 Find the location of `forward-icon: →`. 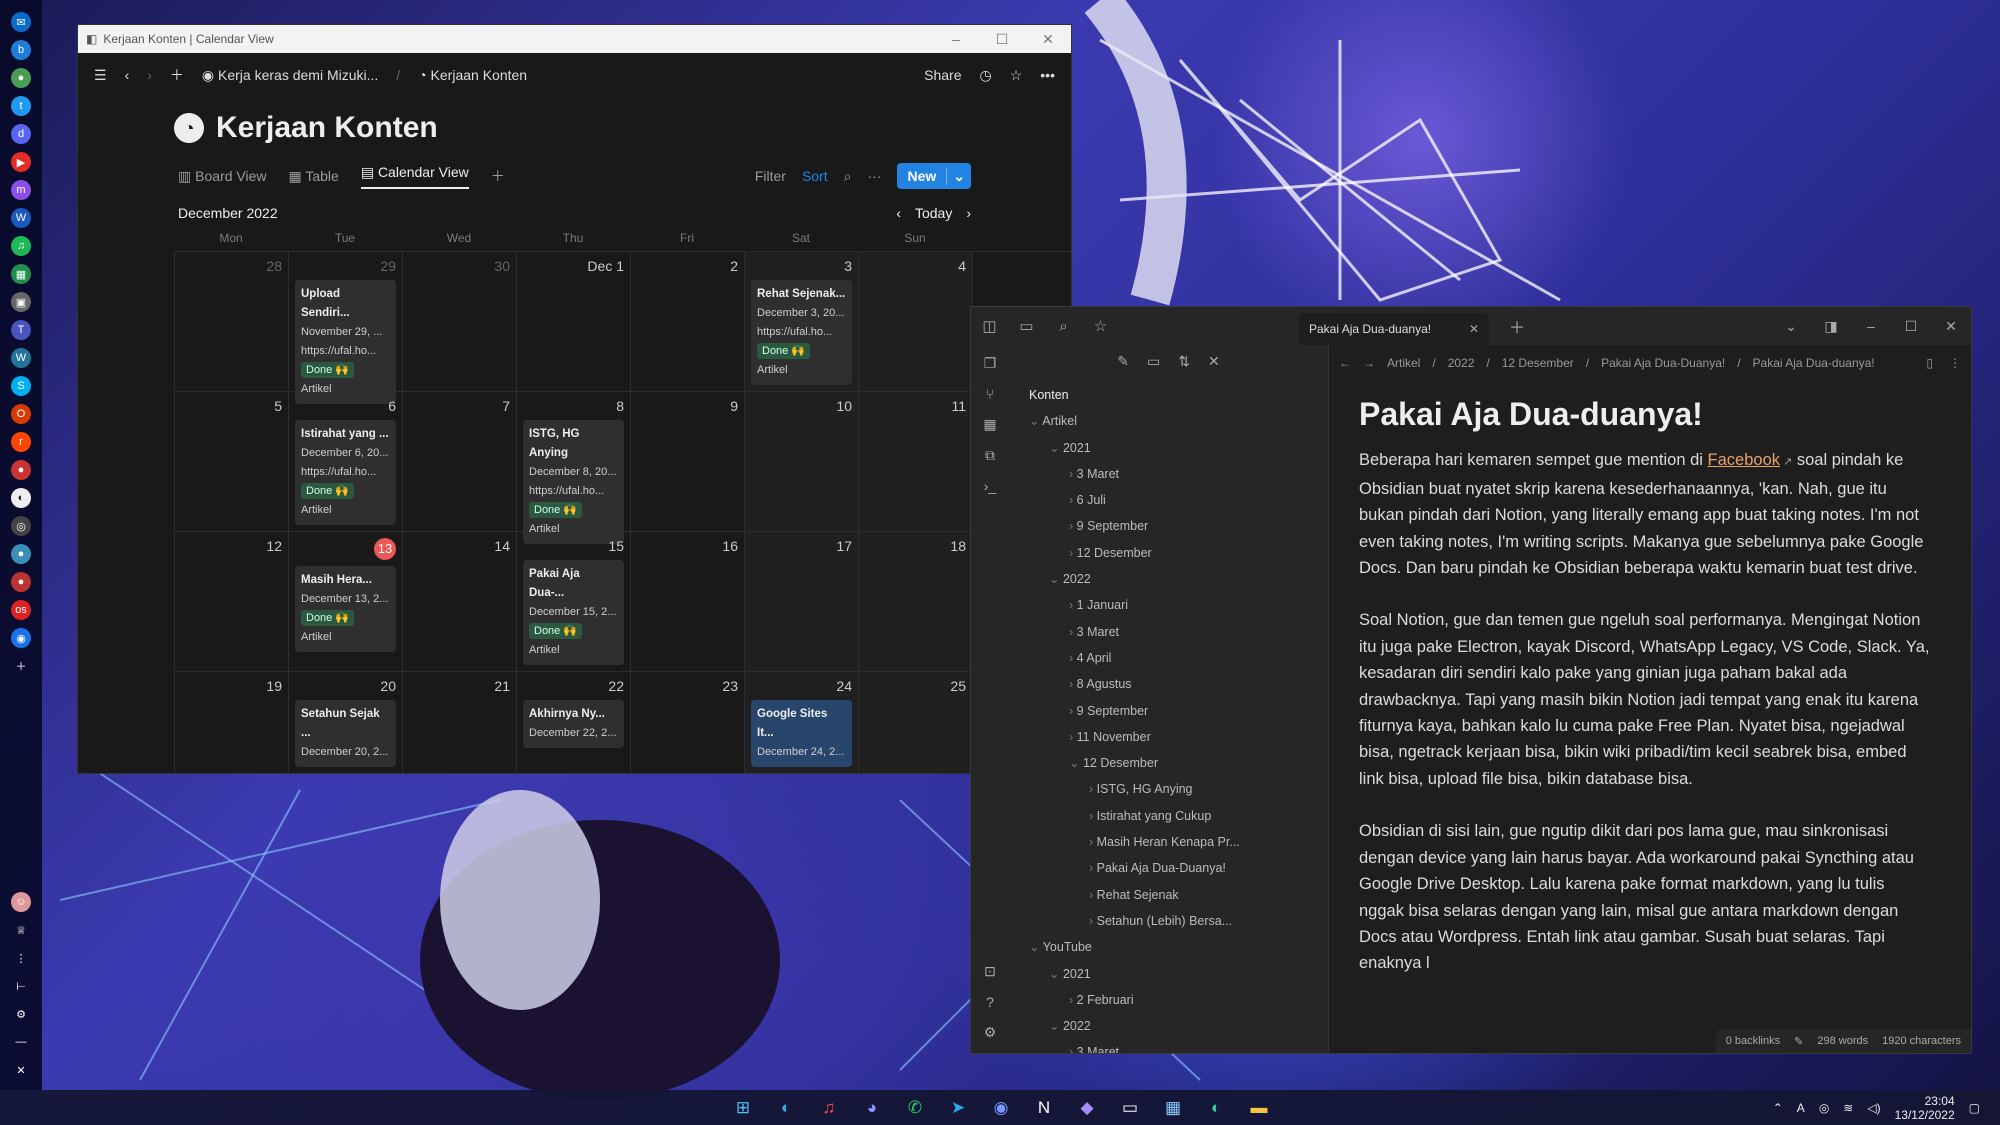

forward-icon: → is located at coordinates (1369, 363).